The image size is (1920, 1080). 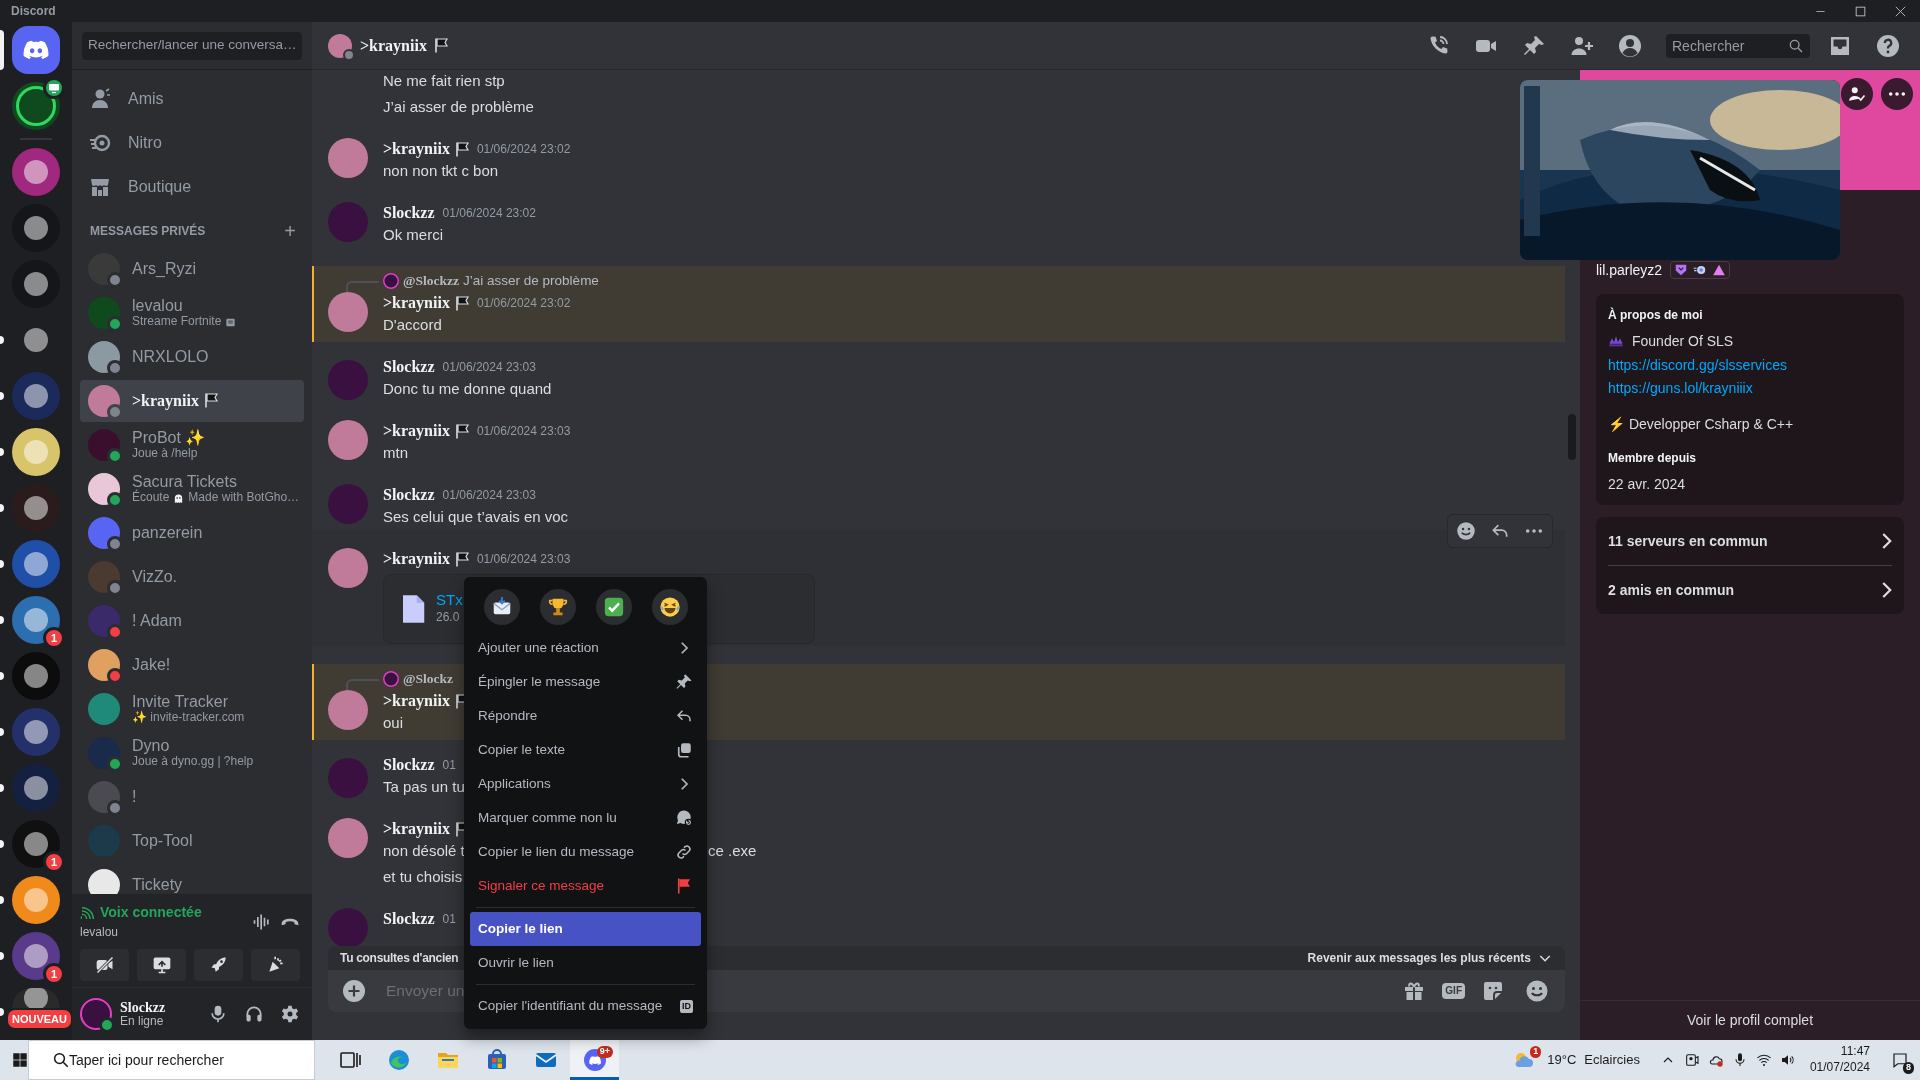 I want to click on message-text: mtn, so click(x=395, y=452).